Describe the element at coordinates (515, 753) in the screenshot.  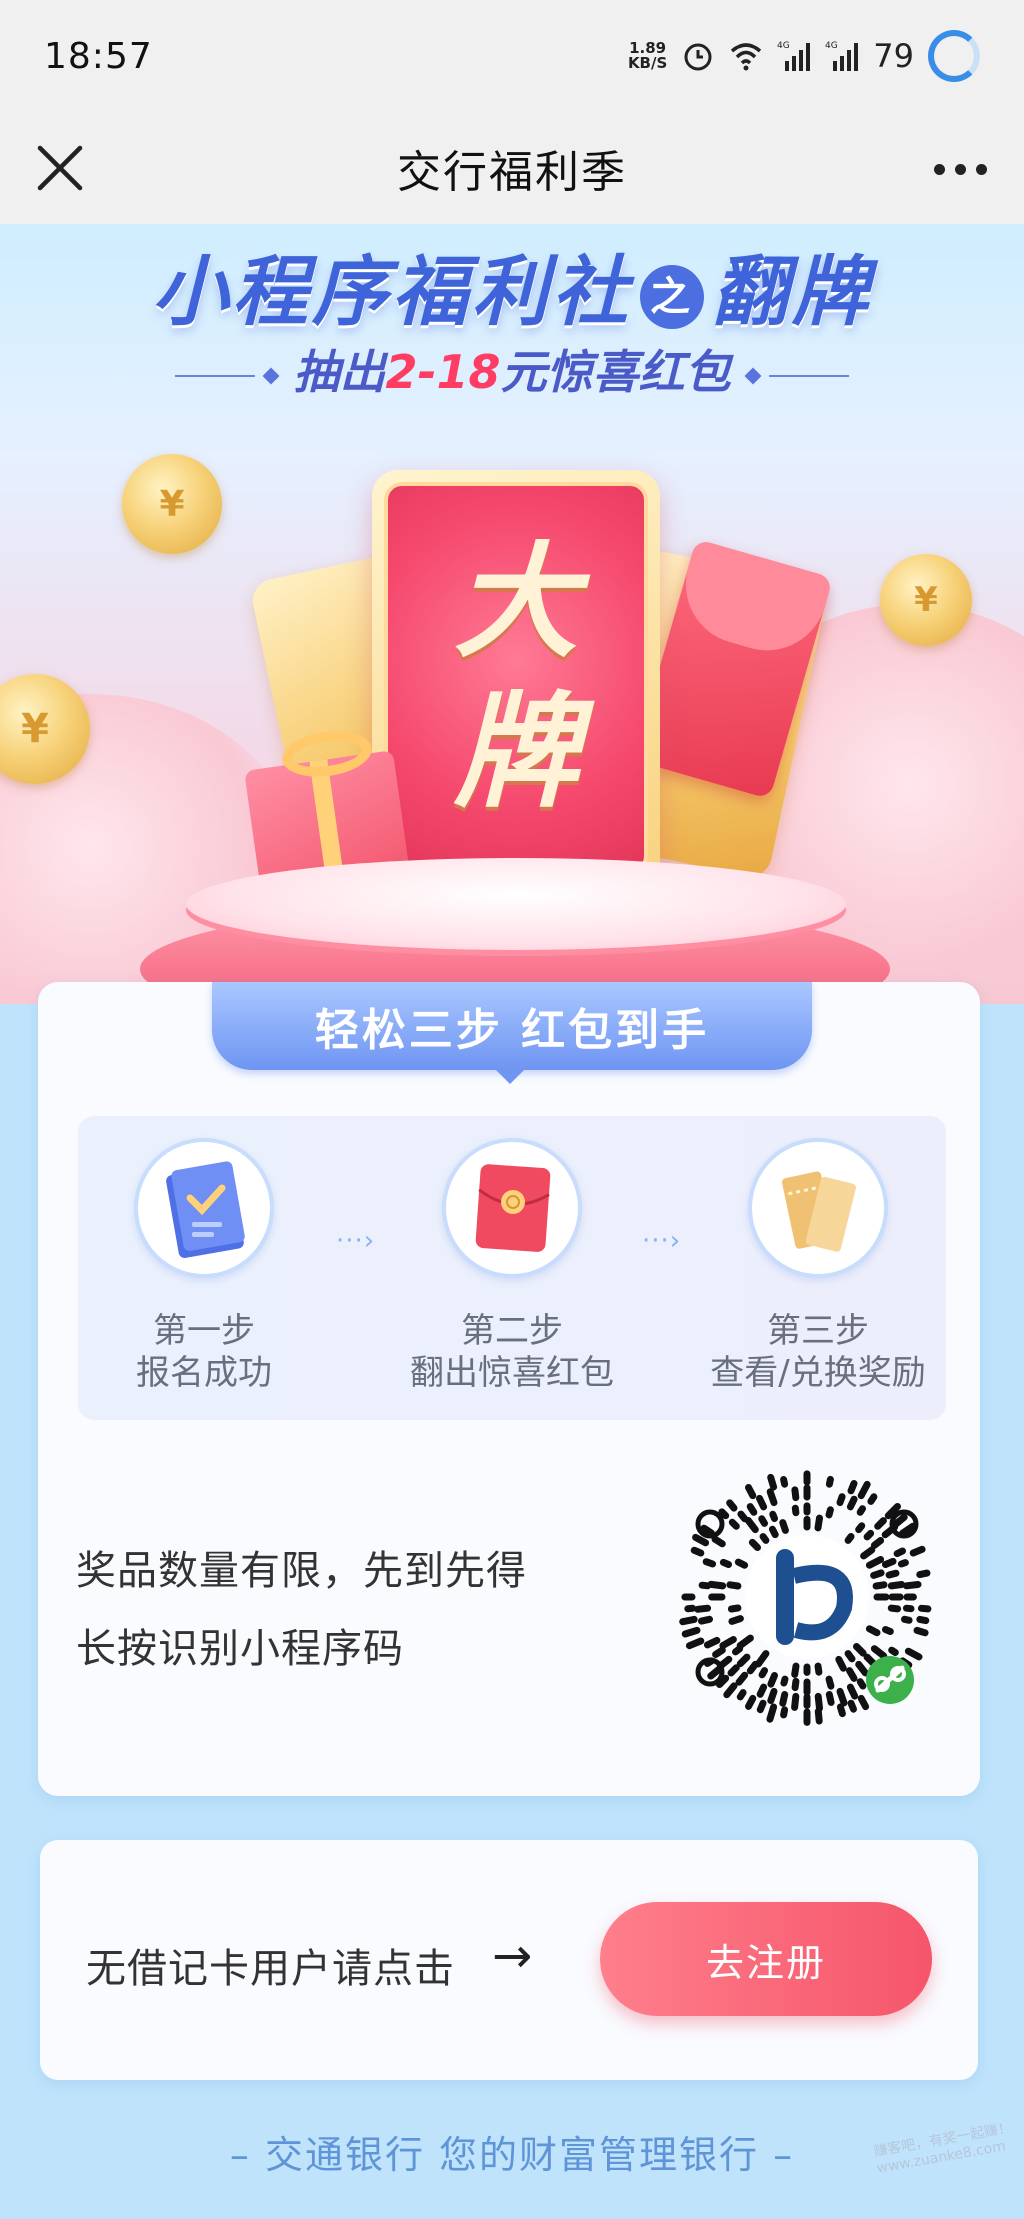
I see `prize-card-char-2: 牌` at that location.